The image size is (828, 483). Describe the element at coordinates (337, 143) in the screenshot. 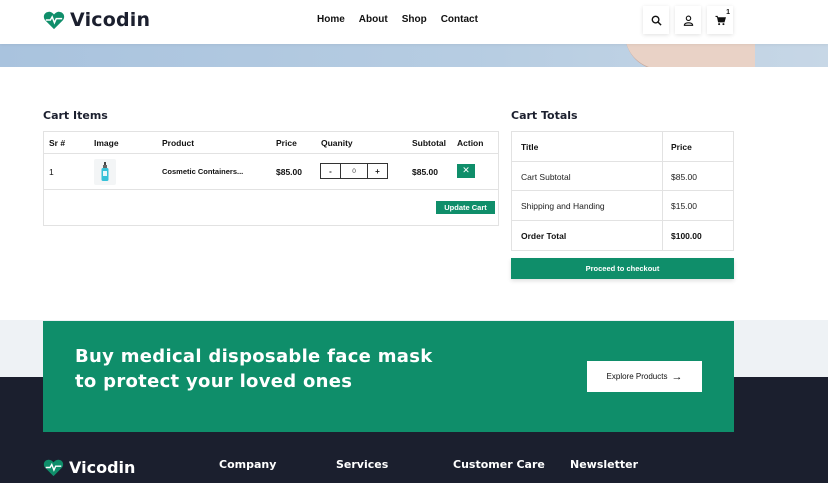

I see `col-quantity: Quanity` at that location.